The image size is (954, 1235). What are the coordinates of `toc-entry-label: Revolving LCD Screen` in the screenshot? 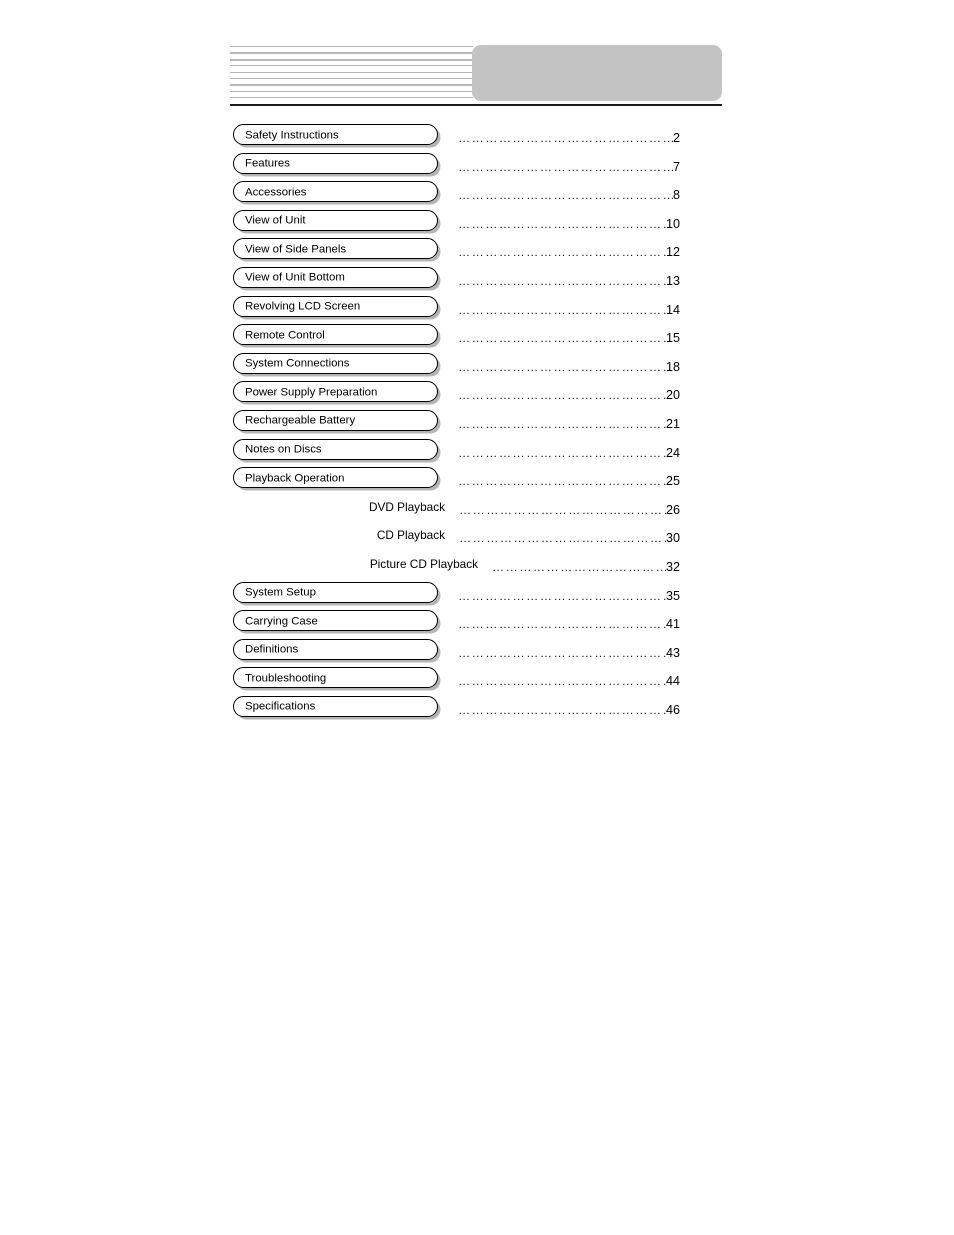 It's located at (303, 306).